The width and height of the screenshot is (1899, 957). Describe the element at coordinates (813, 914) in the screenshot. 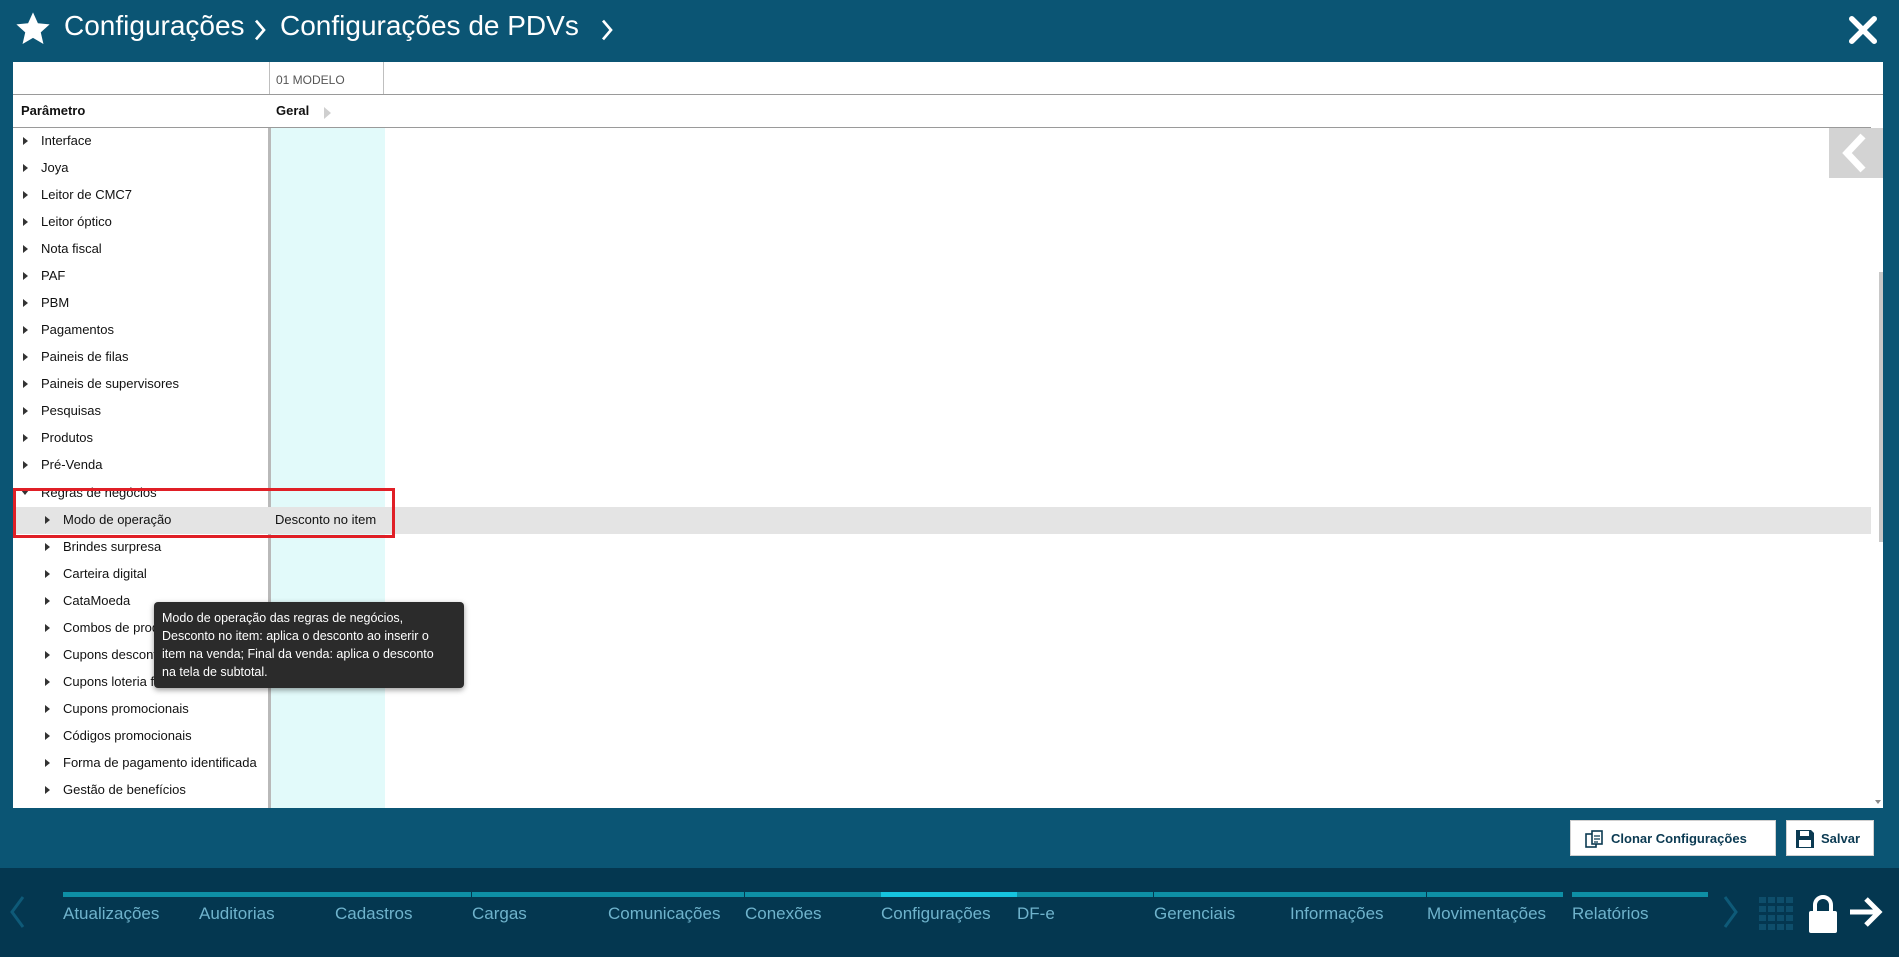

I see `nav-tab-conexoes: Conexões` at that location.